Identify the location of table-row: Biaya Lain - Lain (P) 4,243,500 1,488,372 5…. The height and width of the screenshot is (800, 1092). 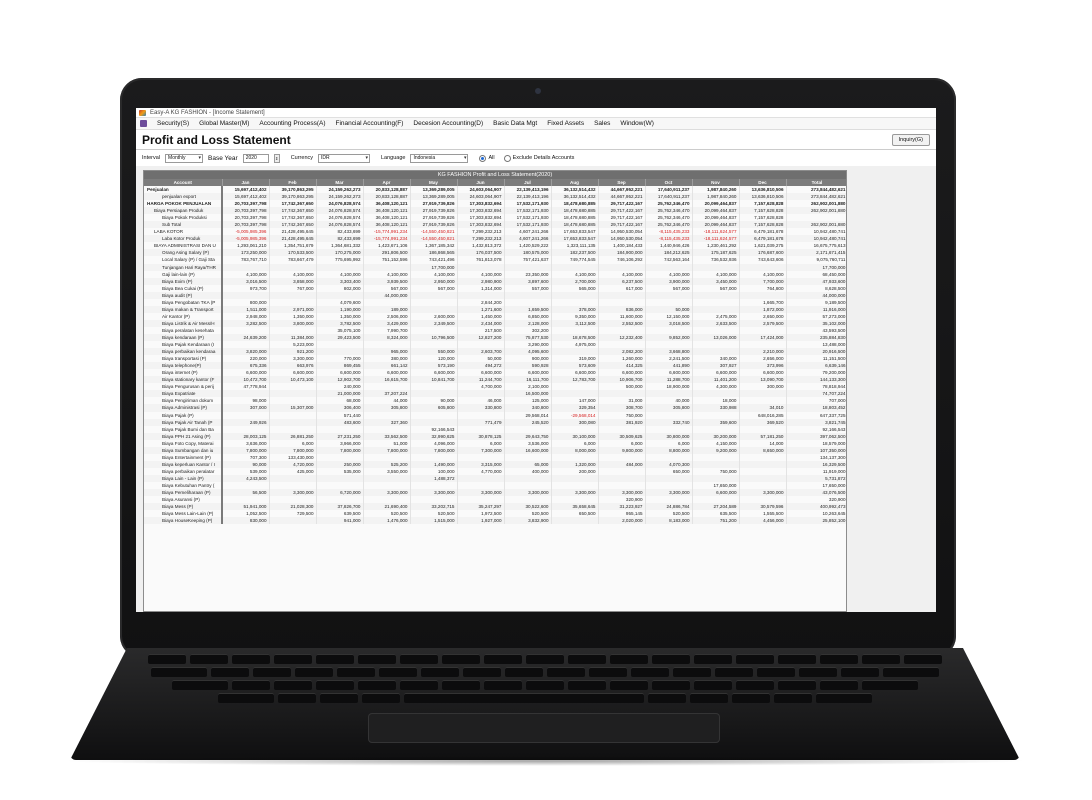
(495, 478).